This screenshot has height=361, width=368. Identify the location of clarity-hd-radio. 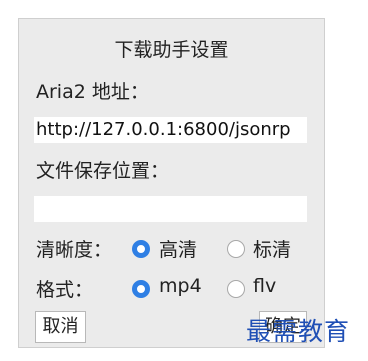
(141, 249).